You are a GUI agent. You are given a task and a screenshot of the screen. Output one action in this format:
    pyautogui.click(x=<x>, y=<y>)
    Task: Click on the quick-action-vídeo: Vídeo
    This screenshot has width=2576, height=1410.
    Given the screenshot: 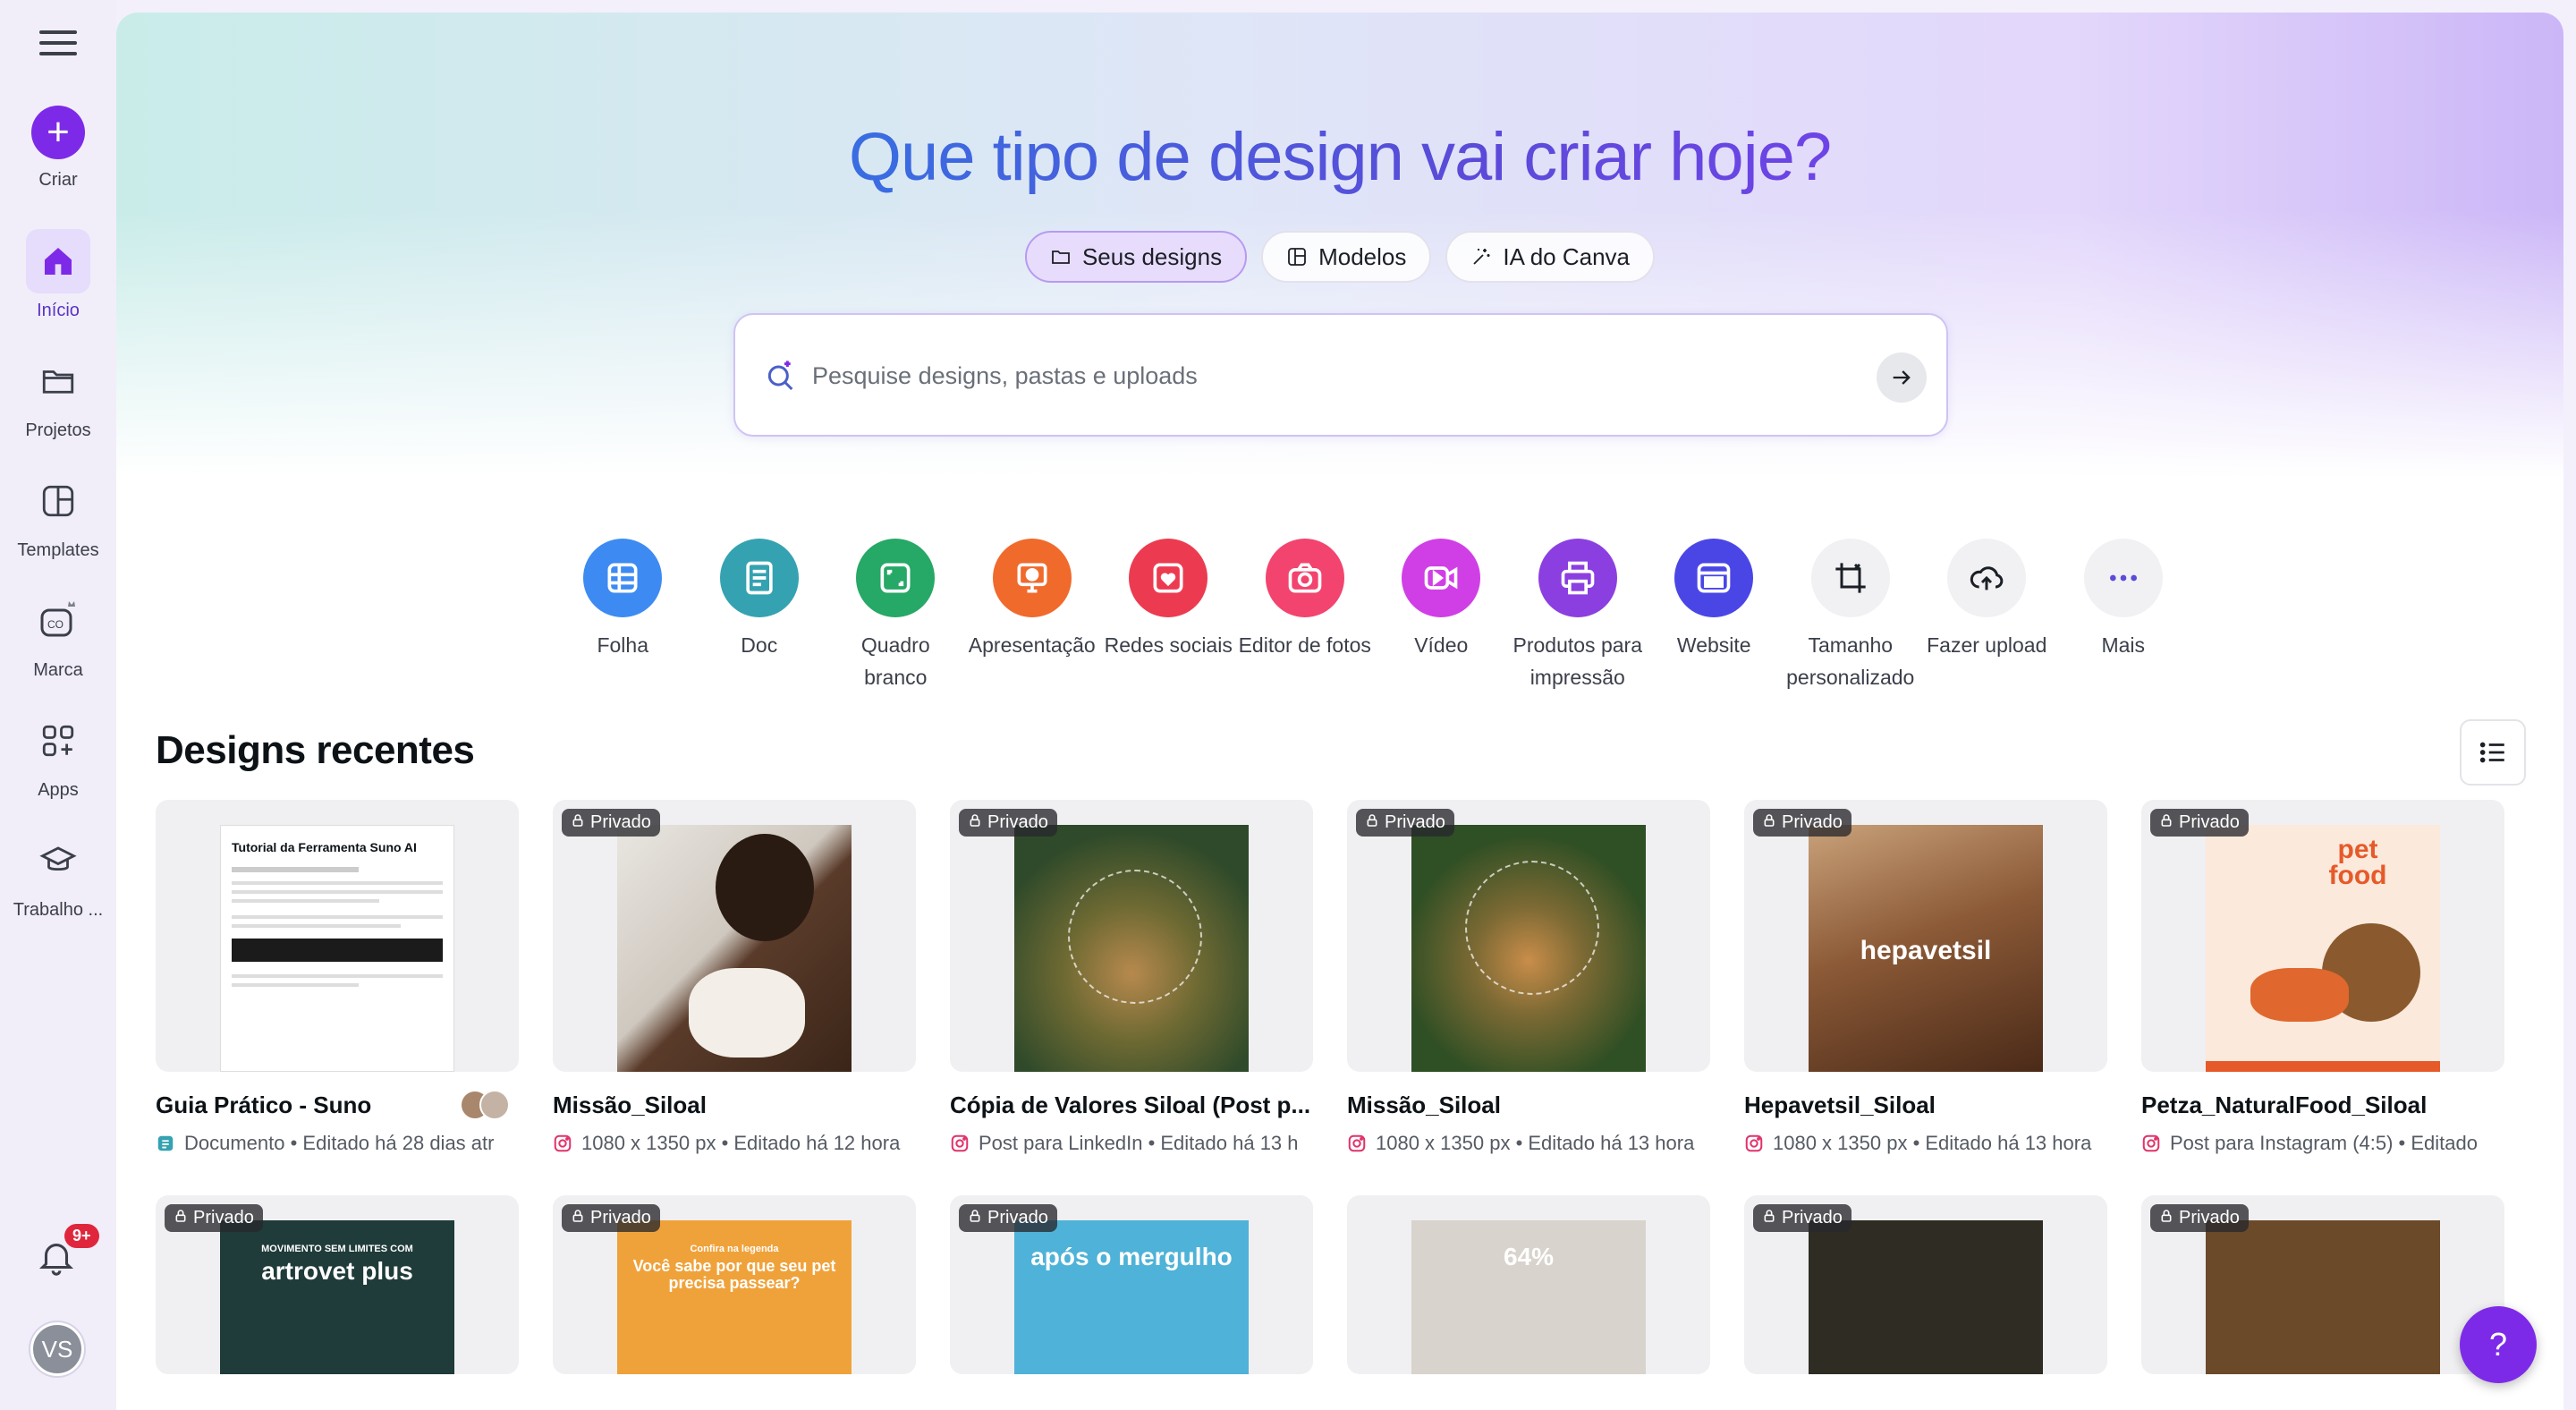 What is the action you would take?
    pyautogui.click(x=1441, y=616)
    